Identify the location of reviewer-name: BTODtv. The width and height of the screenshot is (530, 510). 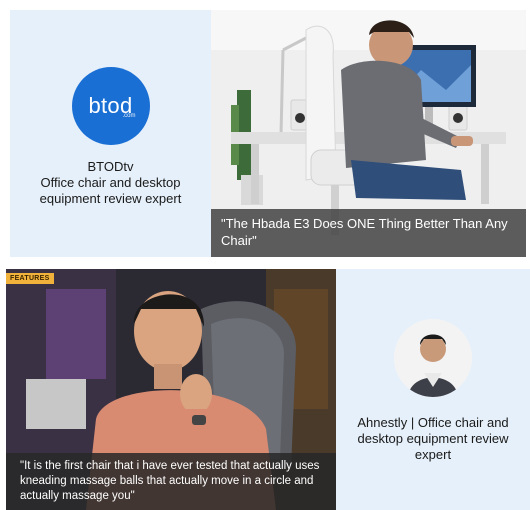
(110, 166).